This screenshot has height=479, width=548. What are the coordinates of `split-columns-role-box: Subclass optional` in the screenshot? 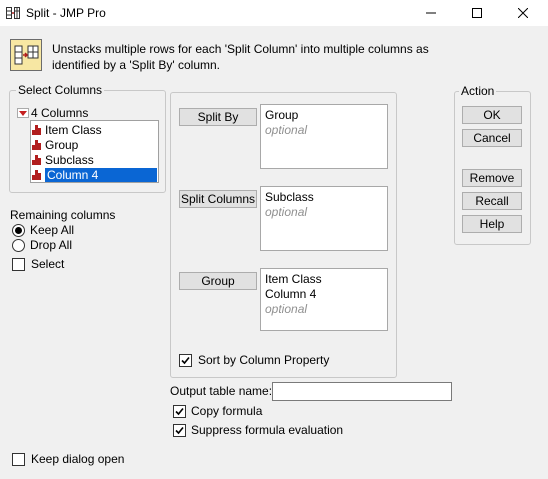 It's located at (324, 218).